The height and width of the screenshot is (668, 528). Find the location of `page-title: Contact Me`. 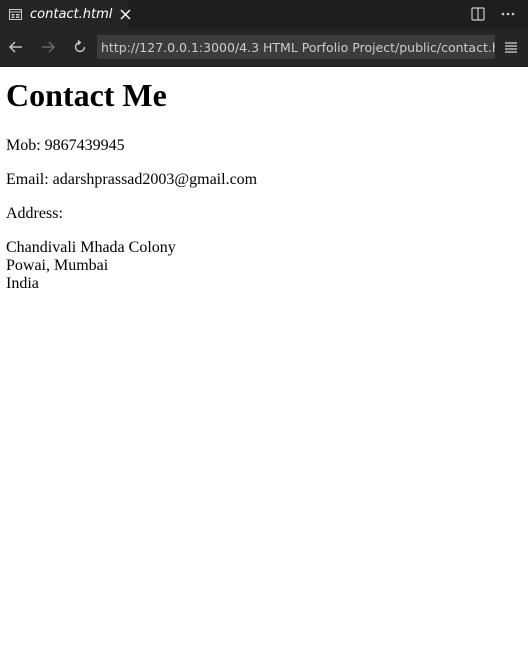

page-title: Contact Me is located at coordinates (86, 95).